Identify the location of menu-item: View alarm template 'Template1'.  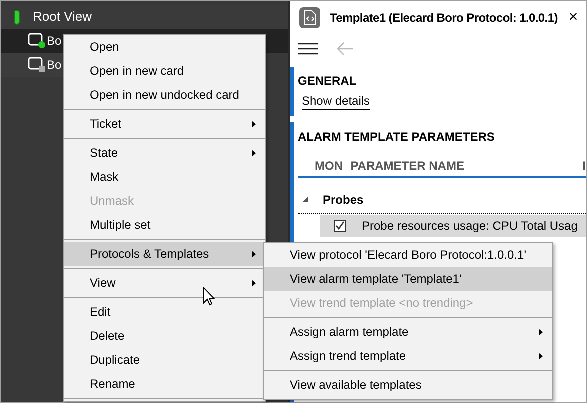
(408, 279).